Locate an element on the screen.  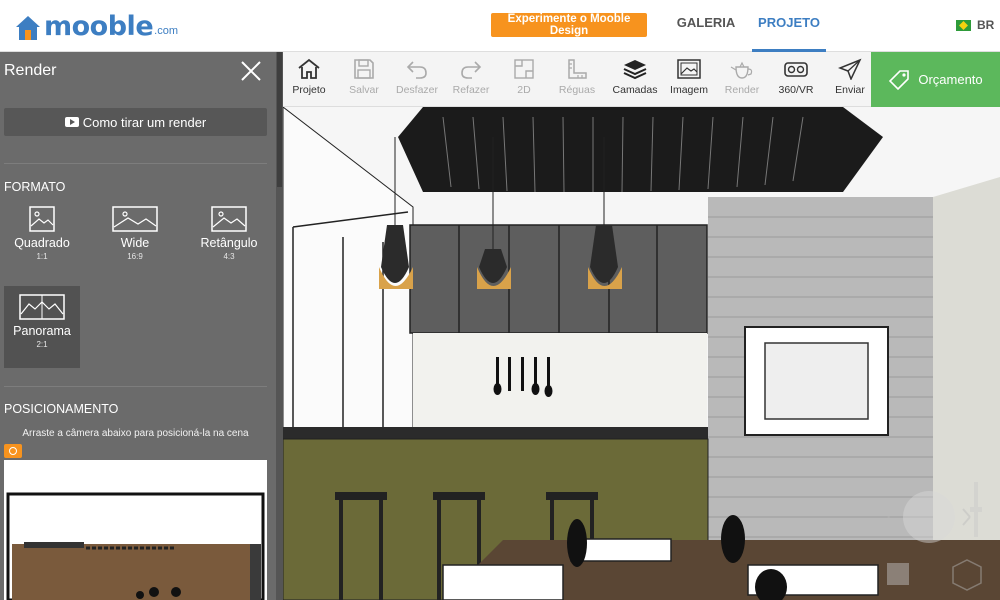
2d-icon is located at coordinates (524, 69).